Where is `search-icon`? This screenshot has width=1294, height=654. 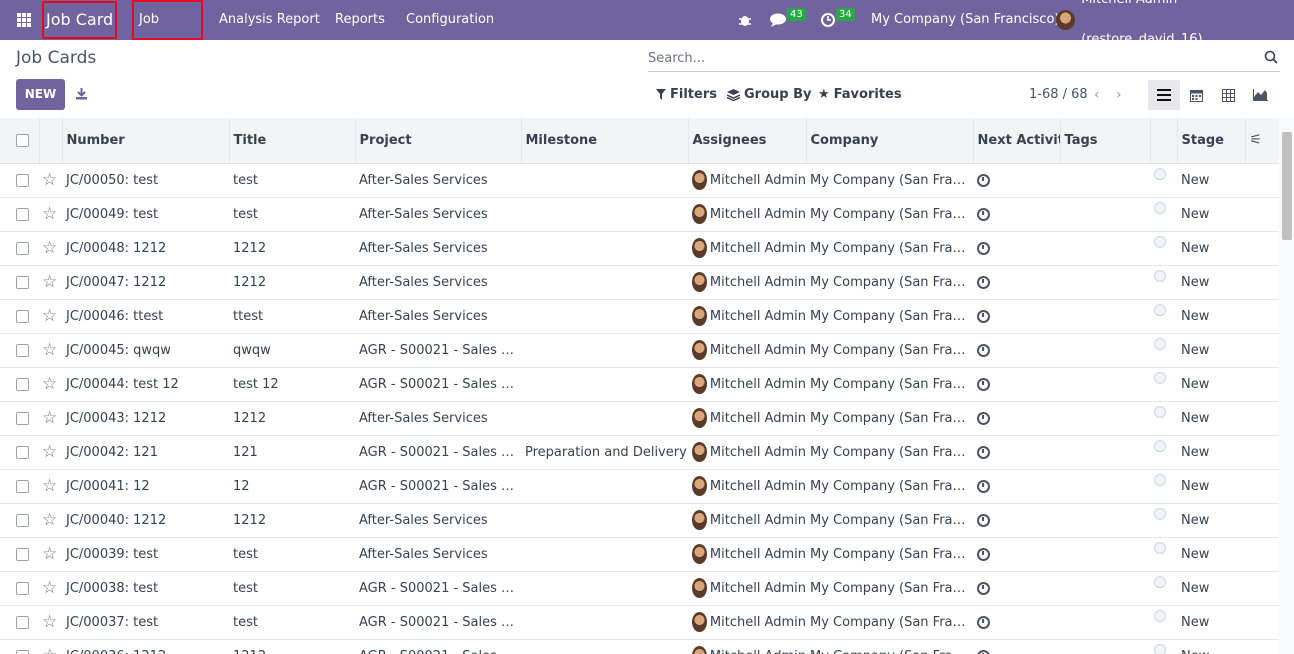 search-icon is located at coordinates (1271, 57).